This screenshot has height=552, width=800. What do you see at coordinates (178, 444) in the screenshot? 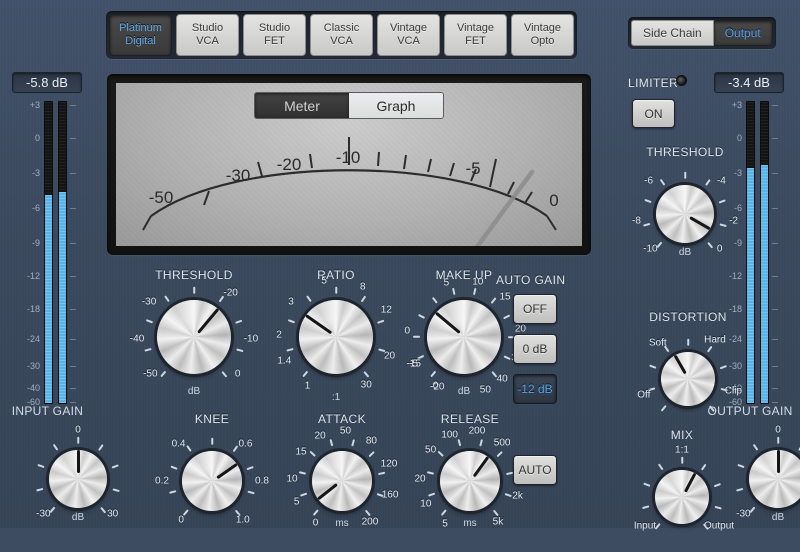
I see `knob-scale-label: 0.4` at bounding box center [178, 444].